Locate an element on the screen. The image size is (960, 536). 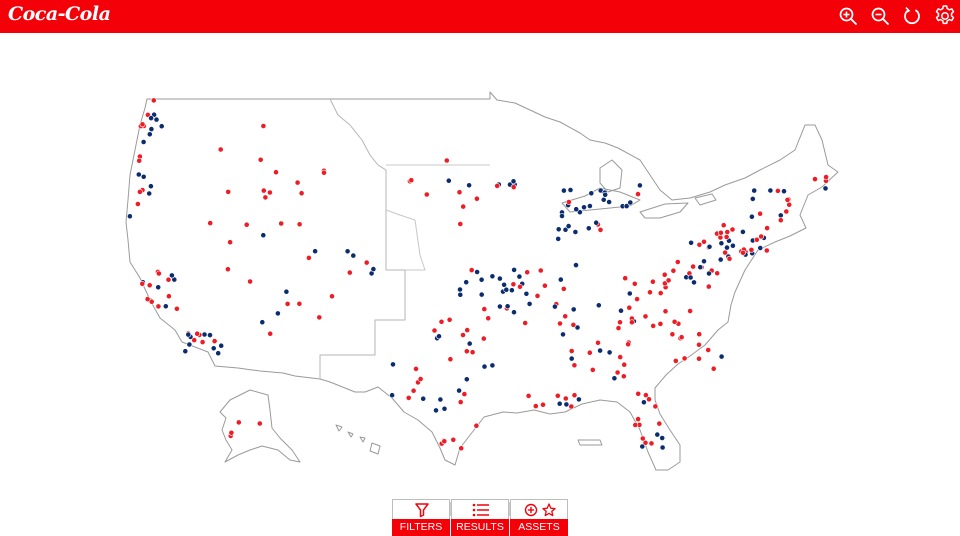
tab-assets: ASSETS is located at coordinates (539, 517).